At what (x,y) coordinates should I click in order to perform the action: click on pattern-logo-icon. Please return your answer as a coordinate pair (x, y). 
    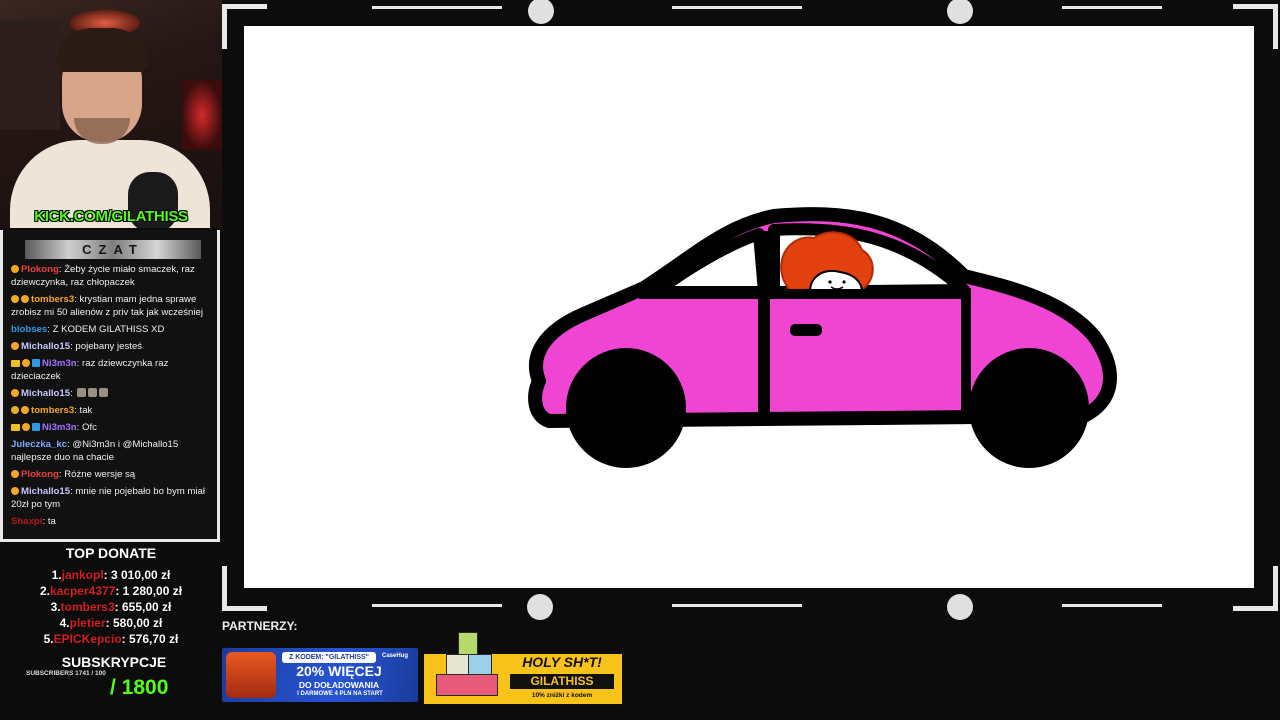
    Looking at the image, I should click on (540, 607).